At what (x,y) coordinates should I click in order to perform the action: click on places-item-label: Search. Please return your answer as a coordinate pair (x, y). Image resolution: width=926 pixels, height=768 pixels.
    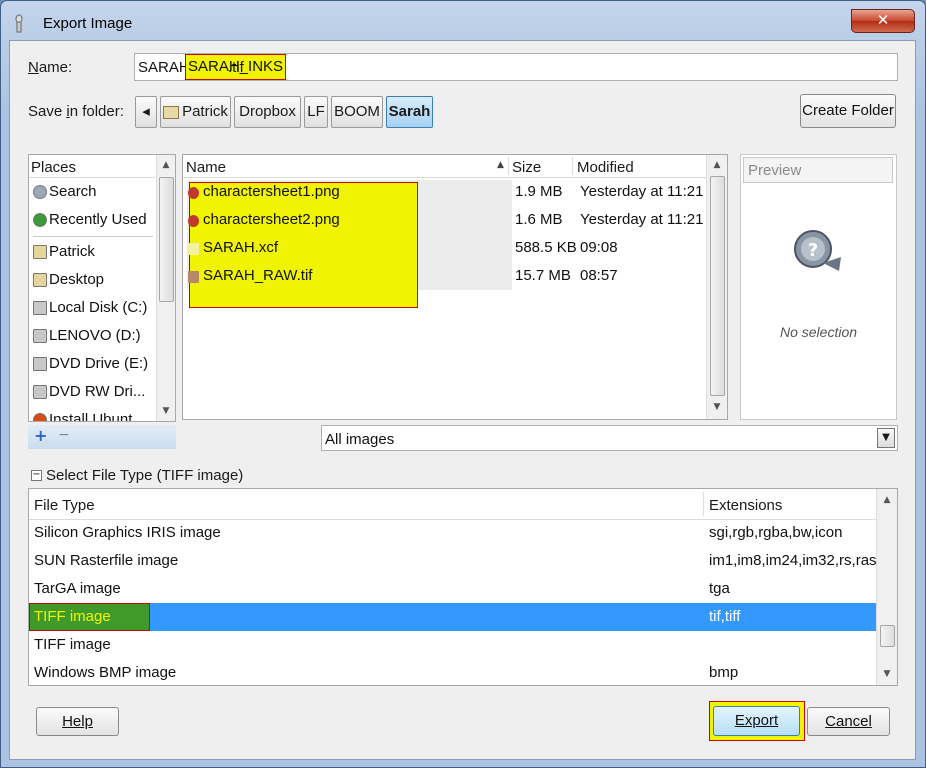
    Looking at the image, I should click on (73, 191).